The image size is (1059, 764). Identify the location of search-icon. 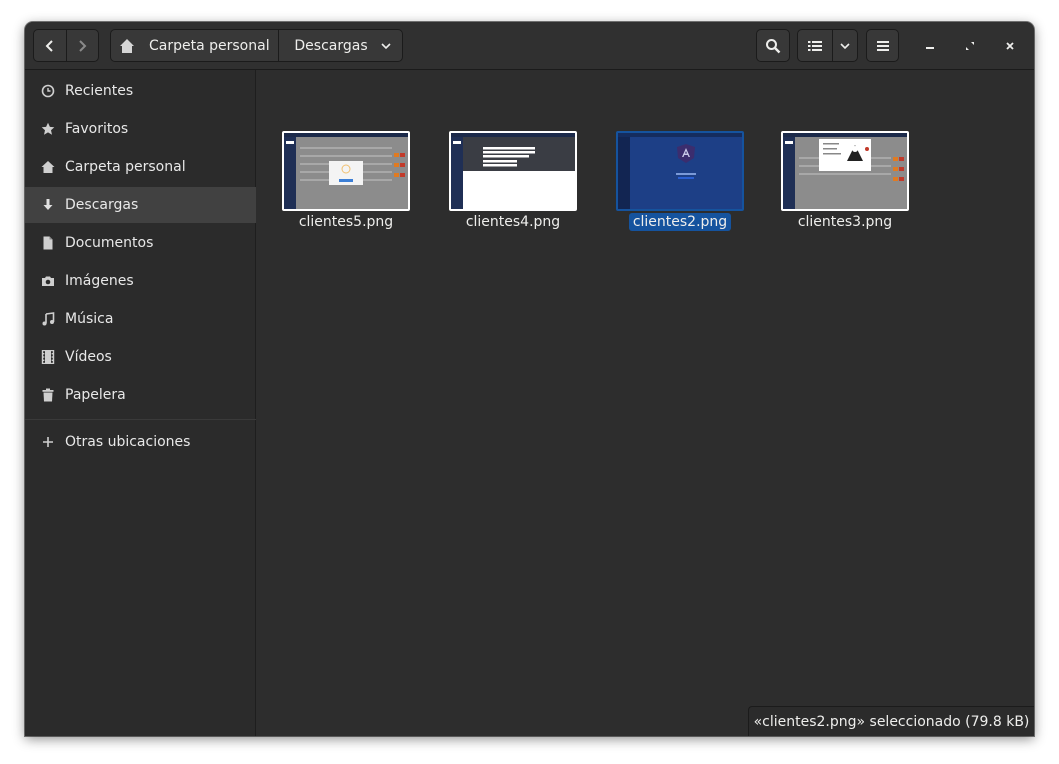
(773, 45).